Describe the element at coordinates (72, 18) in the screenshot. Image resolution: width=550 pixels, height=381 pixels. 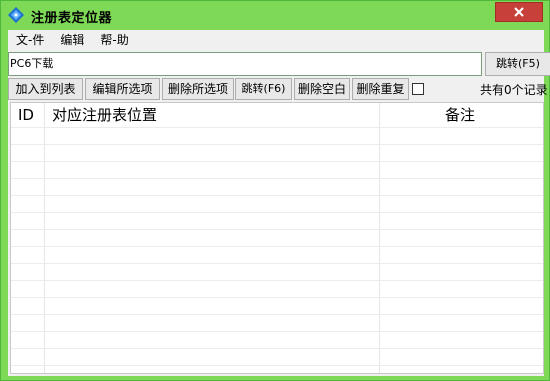
I see `window-title: 注册表定位器` at that location.